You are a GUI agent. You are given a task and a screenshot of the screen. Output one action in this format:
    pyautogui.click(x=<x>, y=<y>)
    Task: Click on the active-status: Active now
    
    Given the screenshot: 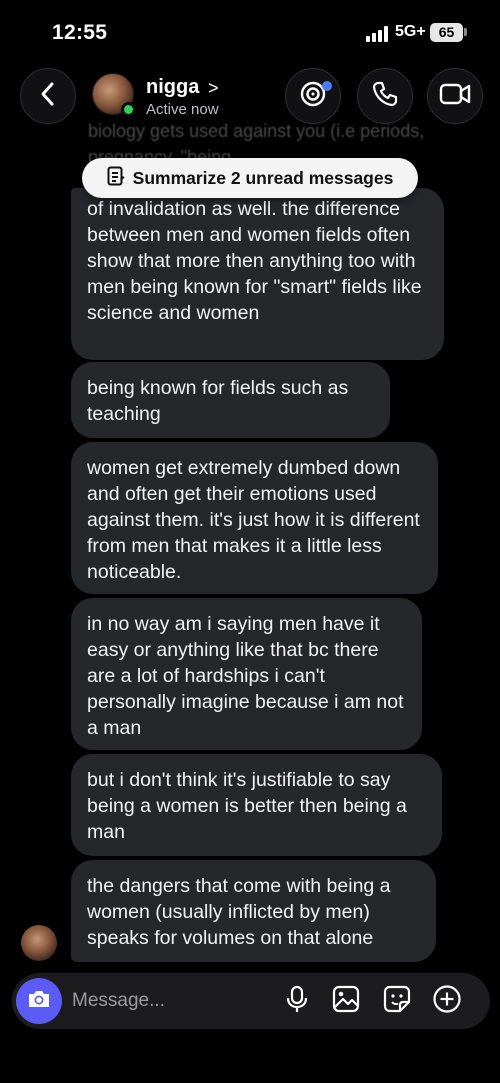 What is the action you would take?
    pyautogui.click(x=182, y=109)
    